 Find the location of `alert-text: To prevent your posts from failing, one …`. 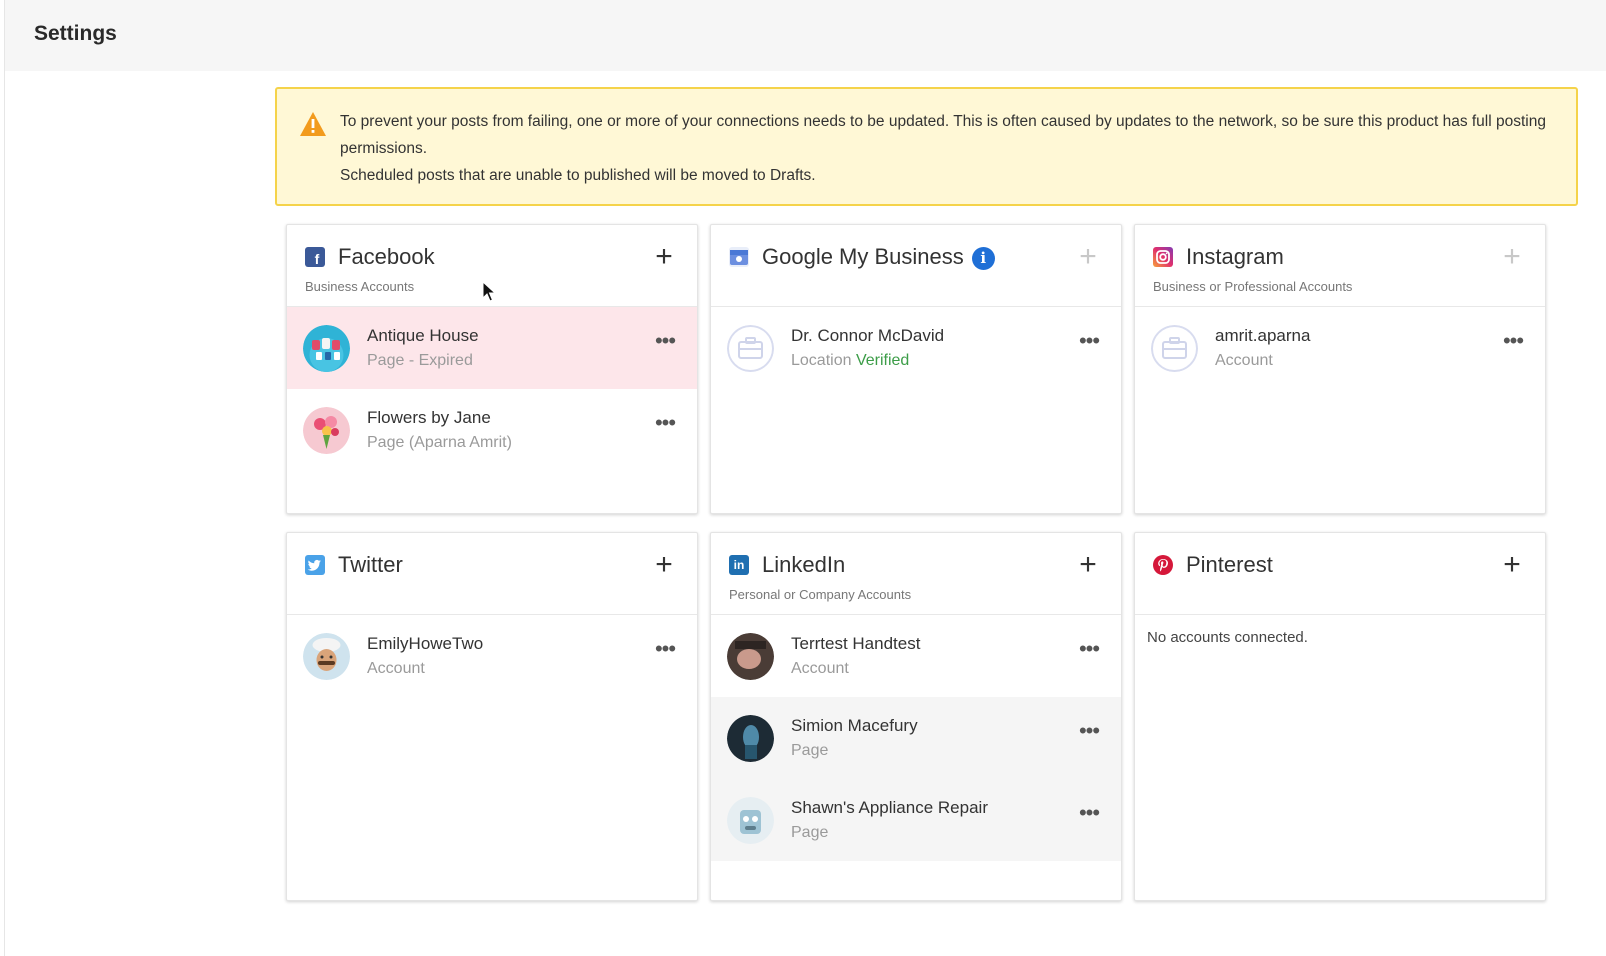

alert-text: To prevent your posts from failing, one … is located at coordinates (950, 148).